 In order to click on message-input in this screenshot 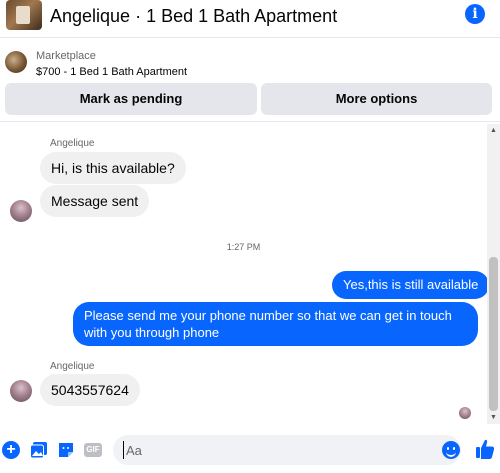, I will do `click(273, 450)`.